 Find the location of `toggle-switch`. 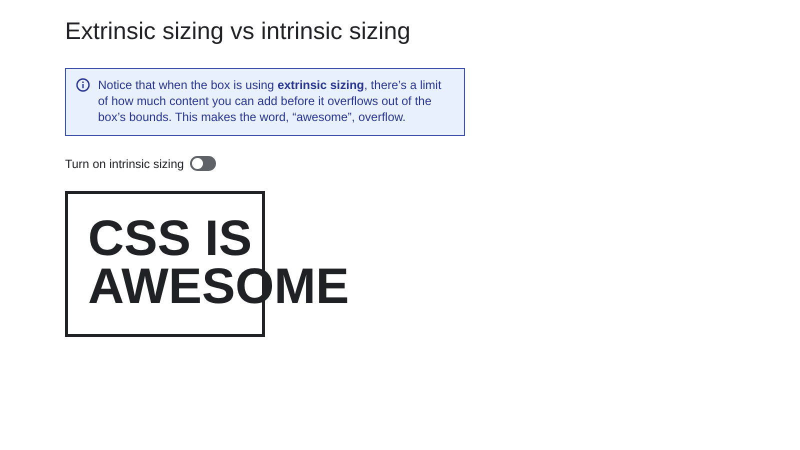

toggle-switch is located at coordinates (203, 163).